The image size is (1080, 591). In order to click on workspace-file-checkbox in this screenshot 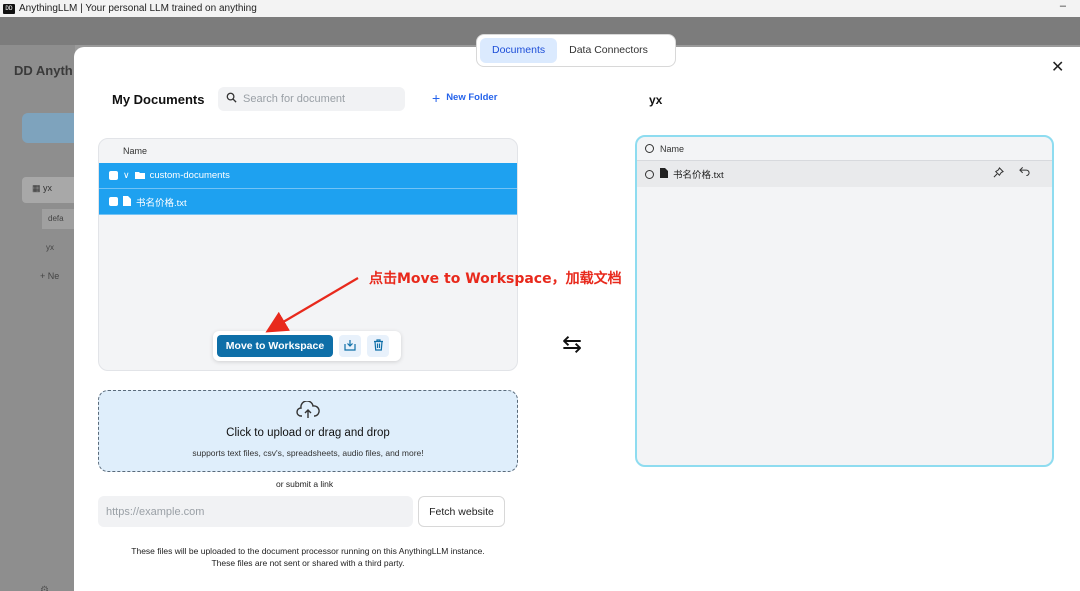, I will do `click(649, 174)`.